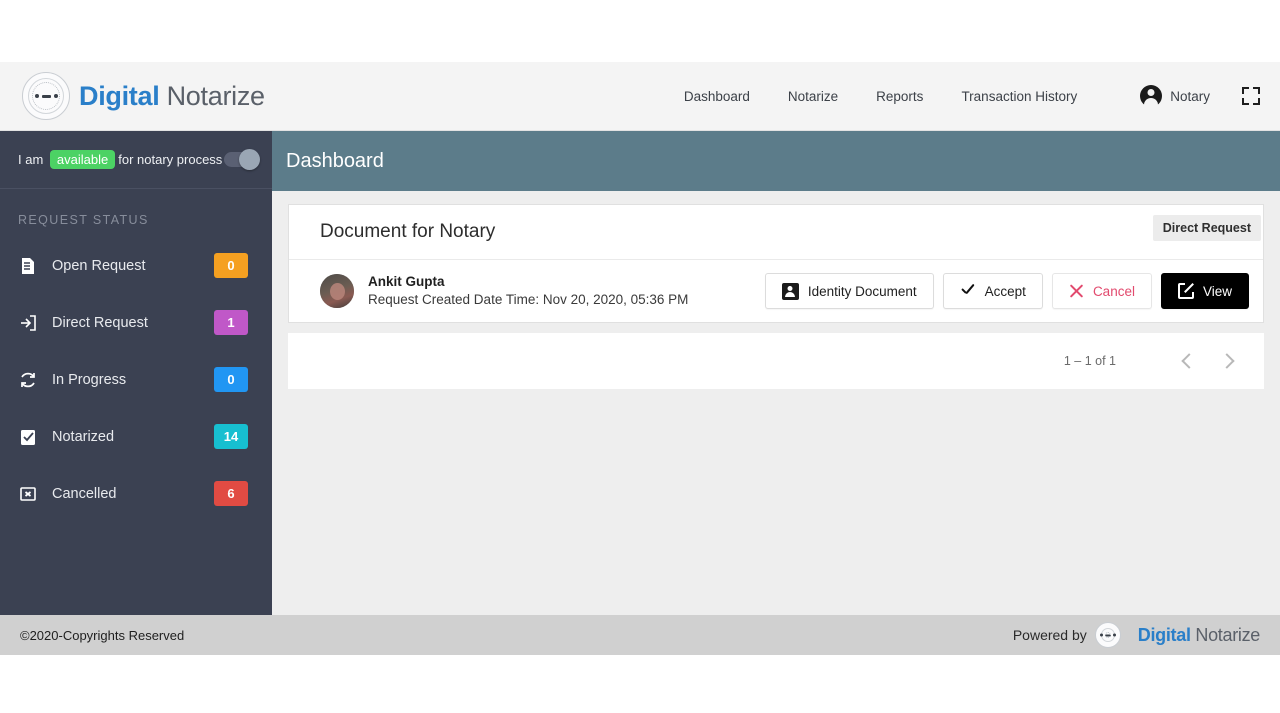  I want to click on brand-name-primary: Digital, so click(119, 95).